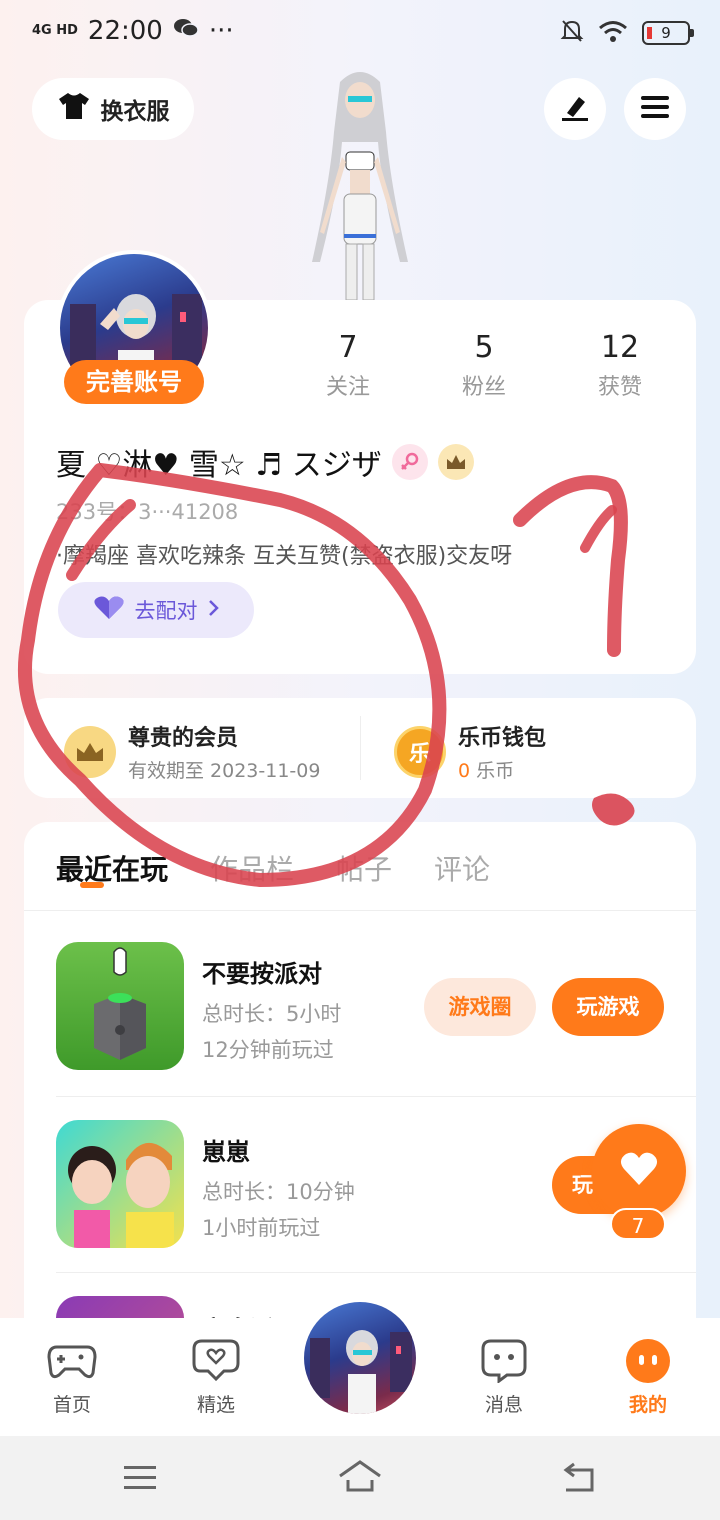  I want to click on coin-wallet-entry: 乐 乐币钱包 0 乐币, so click(470, 751).